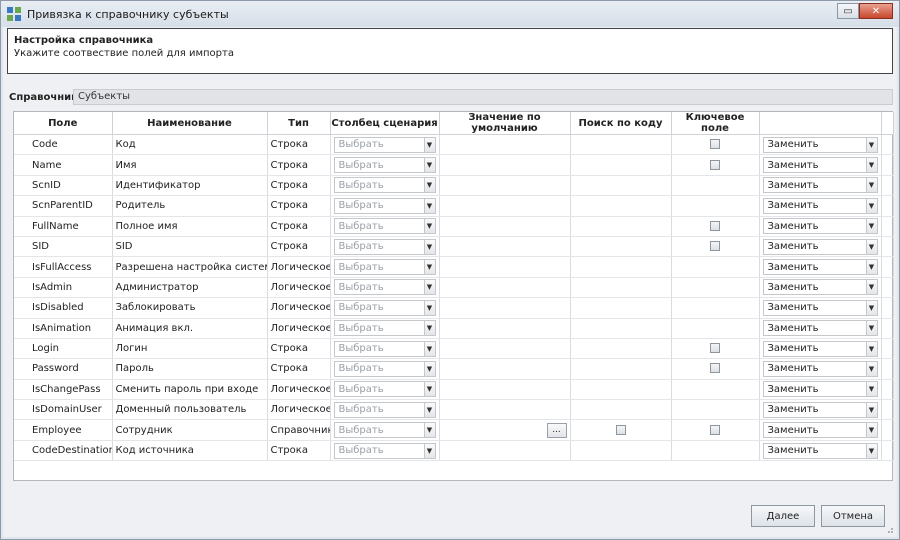 The height and width of the screenshot is (540, 900). I want to click on col-header-default: Значение по умолчанию, so click(505, 123).